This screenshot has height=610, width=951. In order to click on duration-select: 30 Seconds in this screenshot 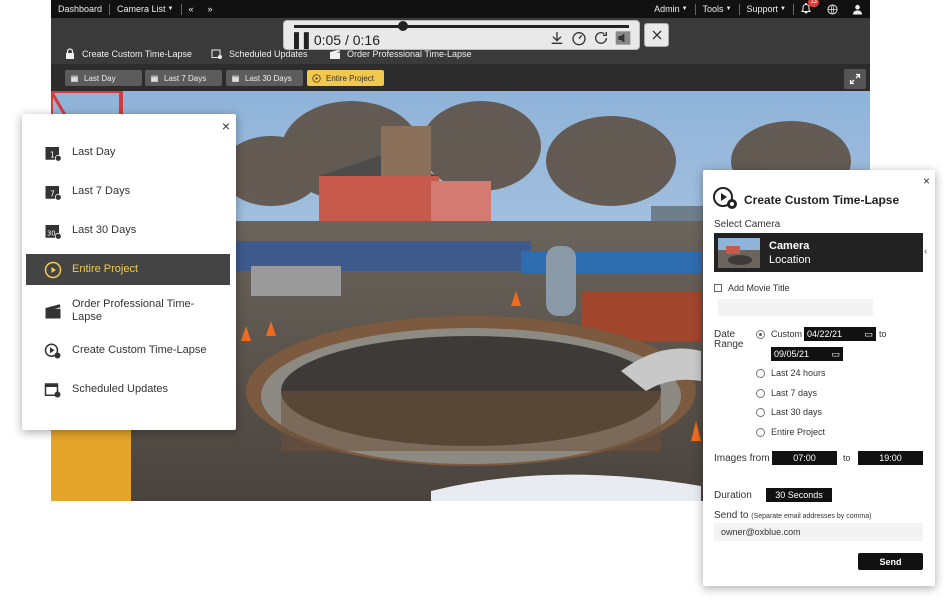, I will do `click(799, 495)`.